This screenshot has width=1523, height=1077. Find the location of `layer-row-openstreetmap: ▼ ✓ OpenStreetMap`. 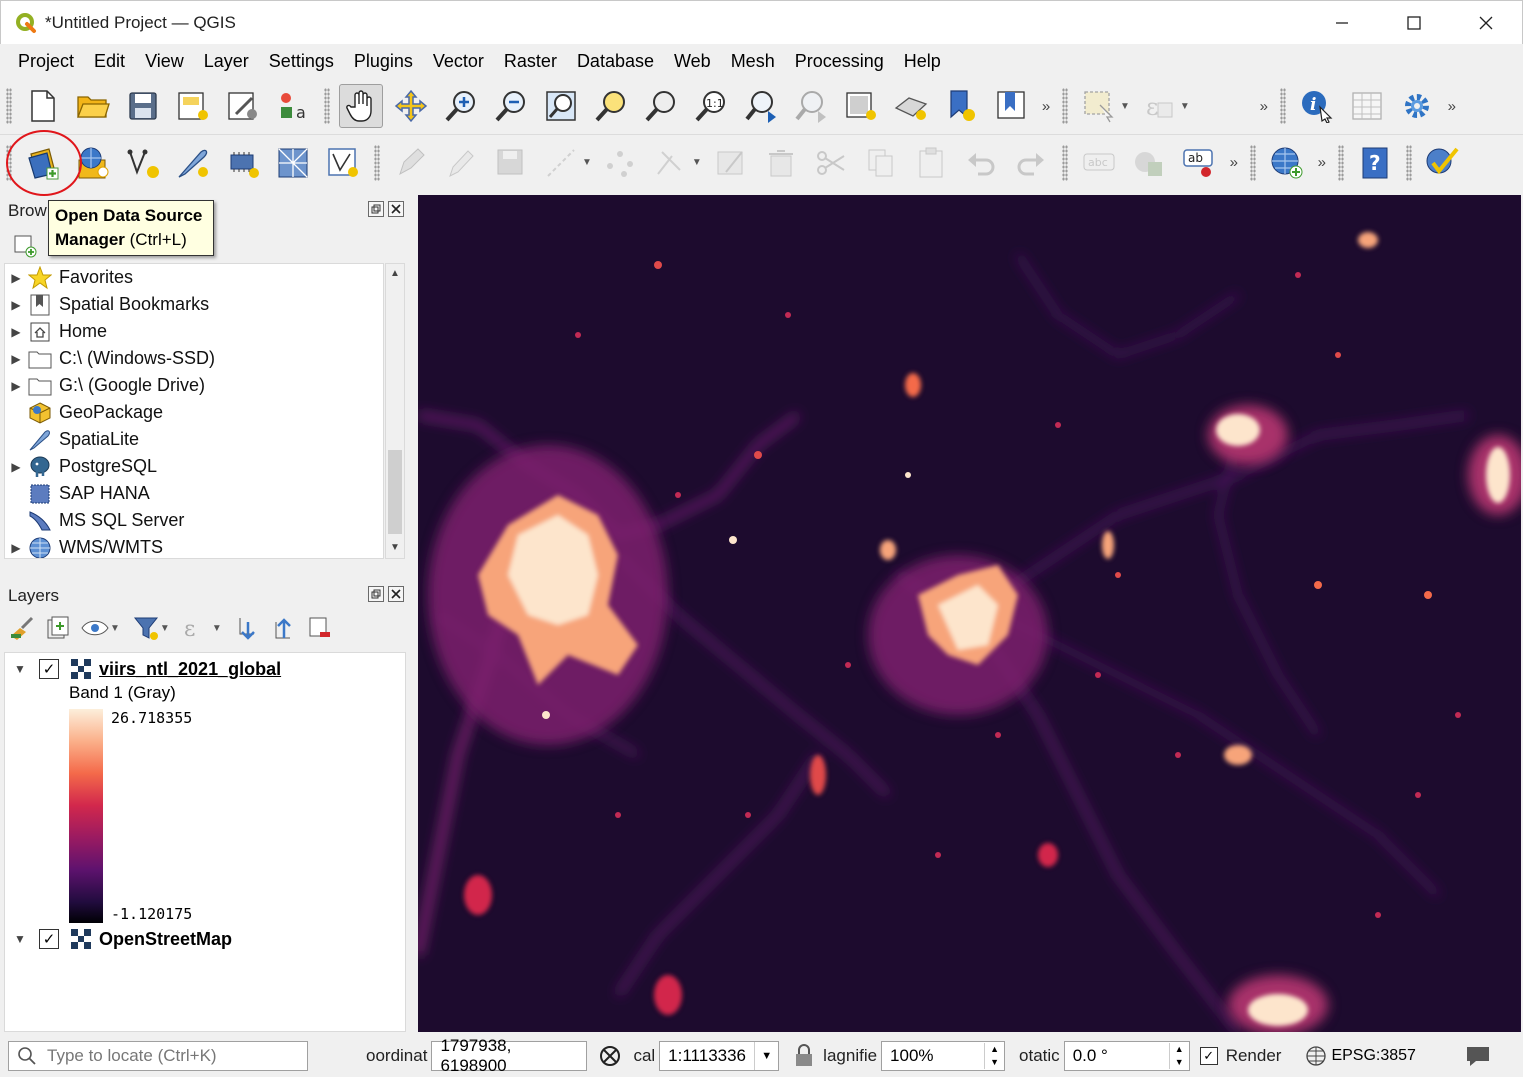

layer-row-openstreetmap: ▼ ✓ OpenStreetMap is located at coordinates (207, 939).